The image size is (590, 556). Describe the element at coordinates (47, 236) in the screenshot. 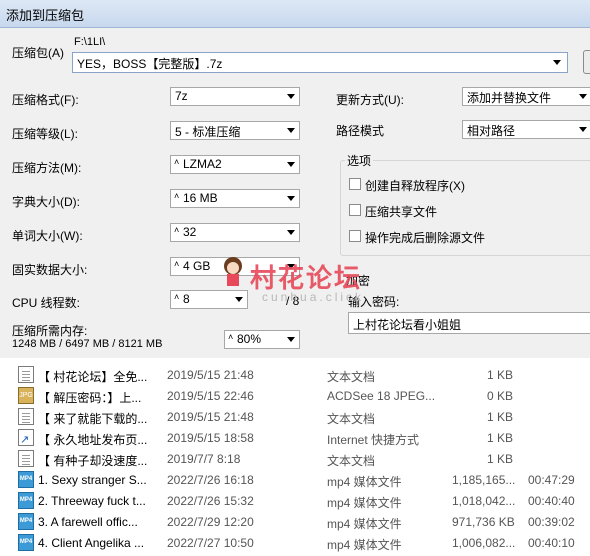

I see `word-size-label: 单词大小(W):` at that location.